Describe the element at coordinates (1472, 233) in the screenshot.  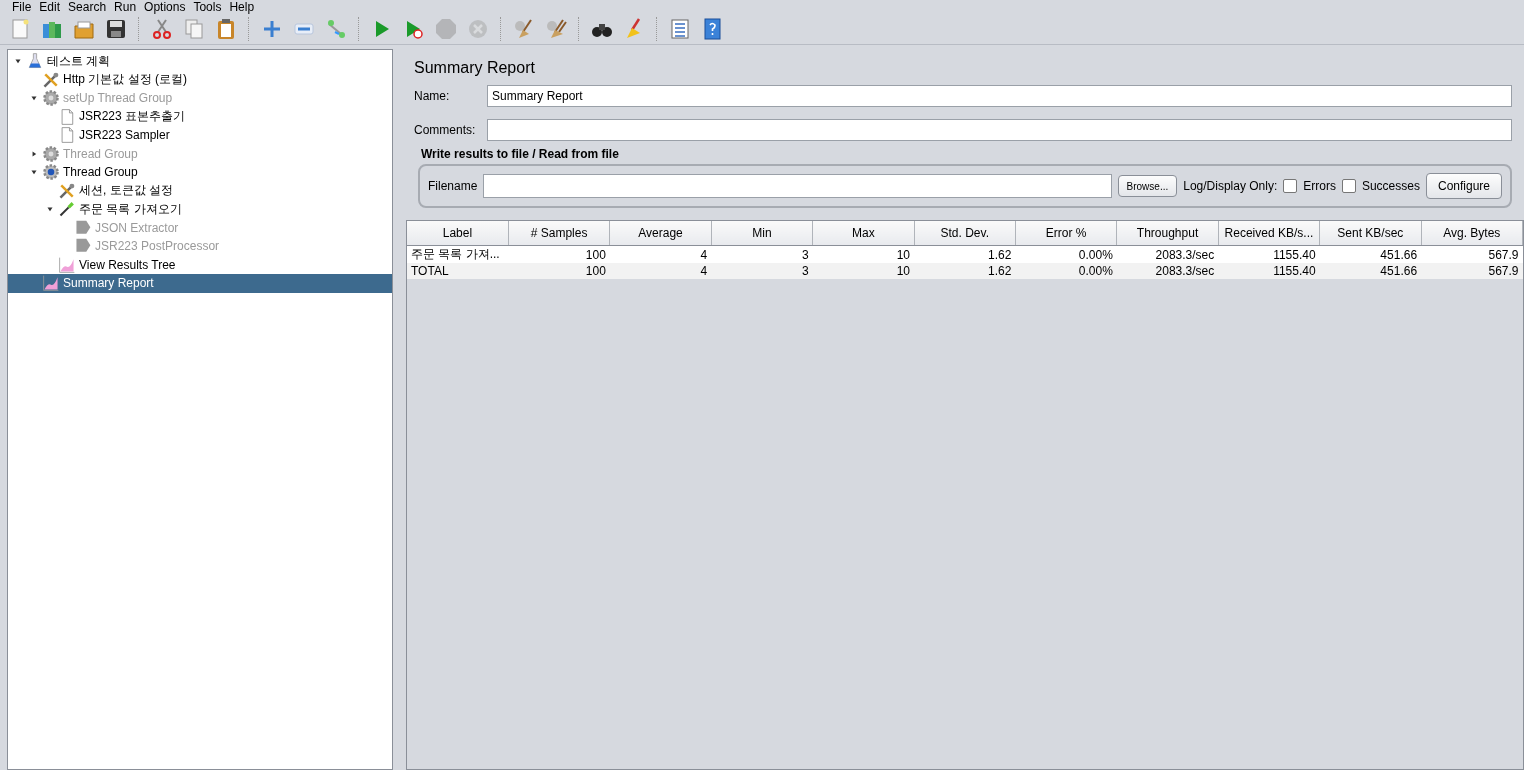
I see `column-header: Avg. Bytes` at that location.